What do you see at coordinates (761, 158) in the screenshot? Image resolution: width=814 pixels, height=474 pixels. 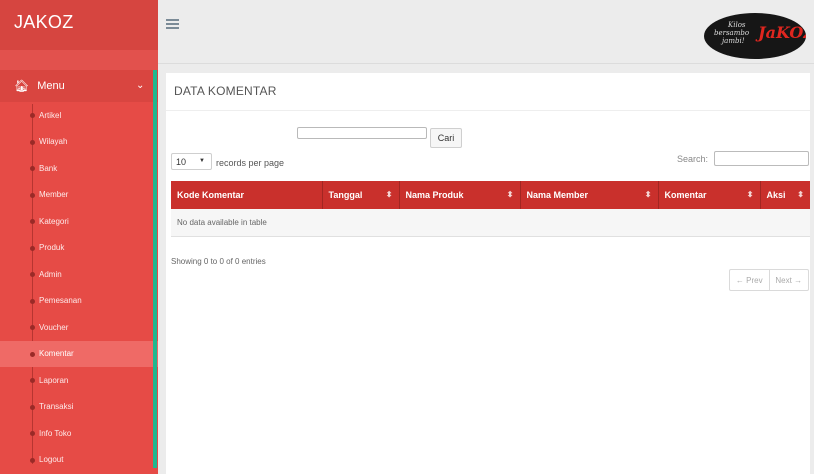 I see `table-search-input` at bounding box center [761, 158].